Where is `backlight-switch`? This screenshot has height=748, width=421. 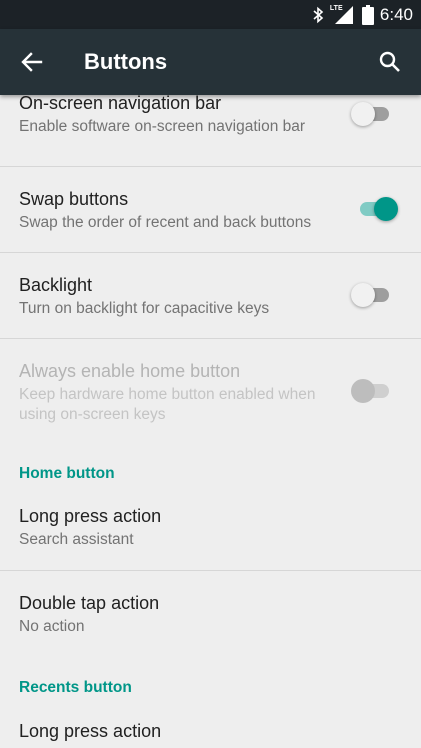
backlight-switch is located at coordinates (372, 295).